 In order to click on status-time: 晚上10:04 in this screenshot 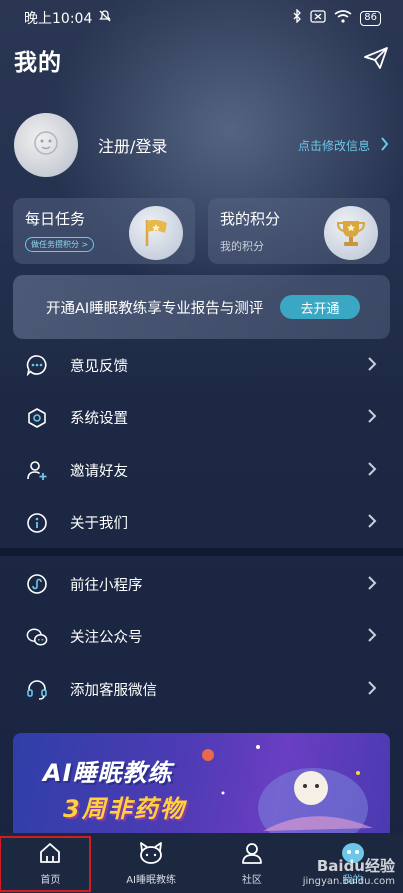, I will do `click(58, 19)`.